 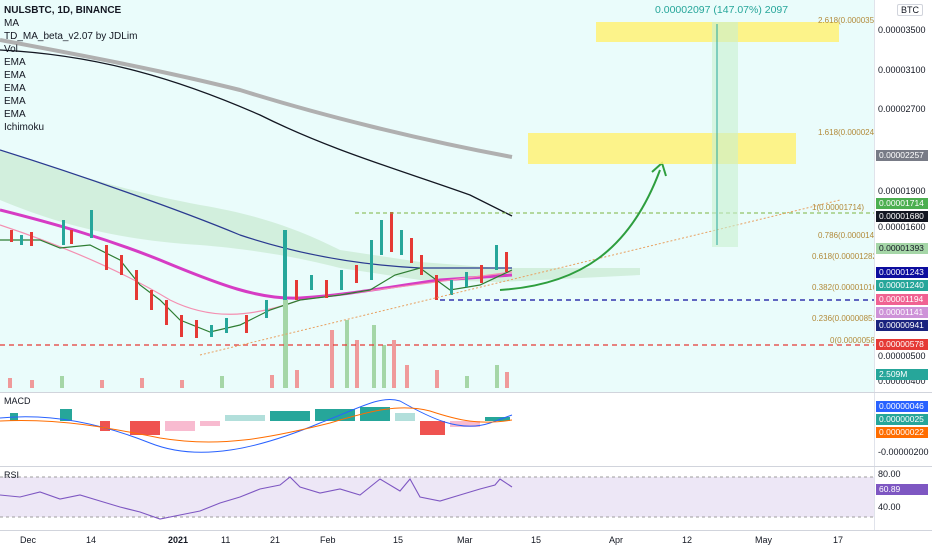 What do you see at coordinates (902, 227) in the screenshot?
I see `price-axis-label: 0.00001600` at bounding box center [902, 227].